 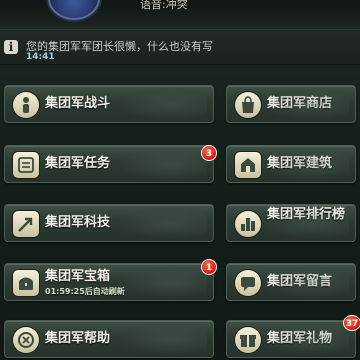 What do you see at coordinates (26, 283) in the screenshot?
I see `treasure-chest-icon` at bounding box center [26, 283].